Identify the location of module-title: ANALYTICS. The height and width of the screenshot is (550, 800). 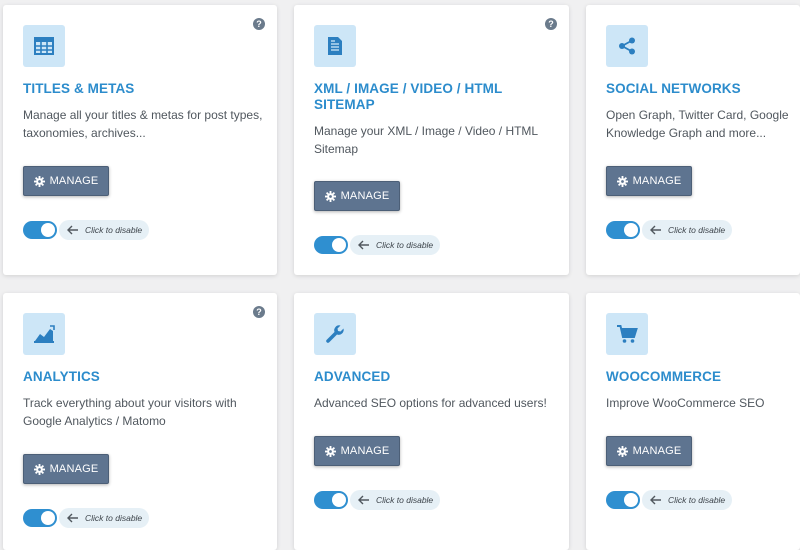
(61, 376).